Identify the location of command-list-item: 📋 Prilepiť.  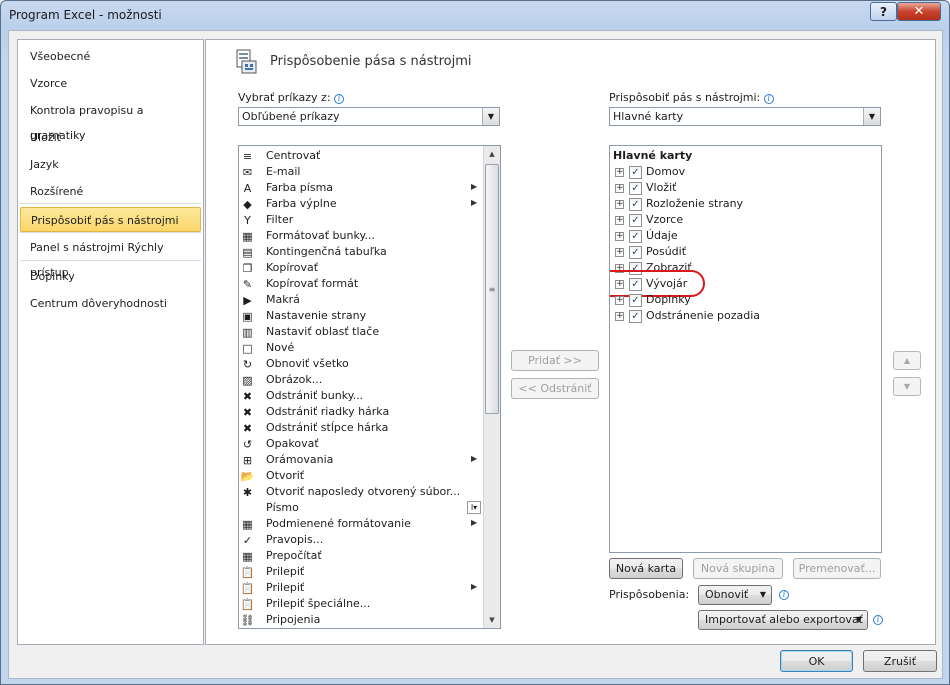
(363, 572).